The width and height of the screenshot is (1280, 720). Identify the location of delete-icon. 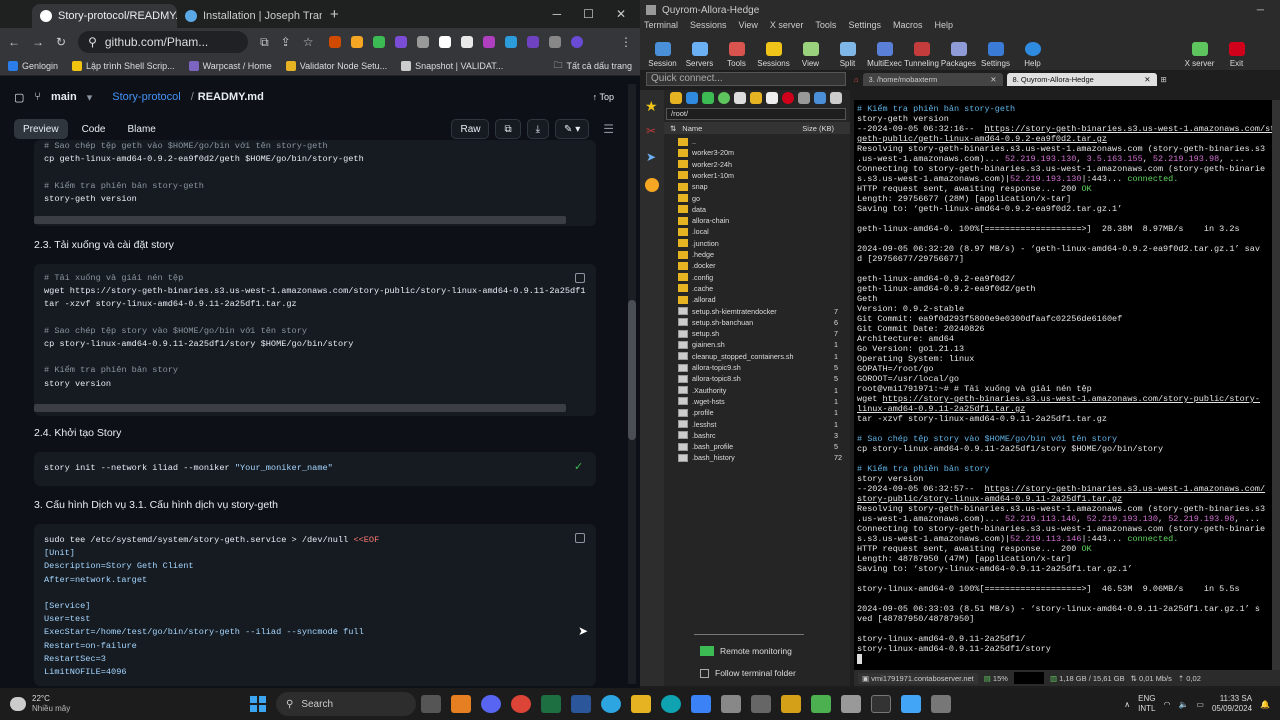
(788, 98).